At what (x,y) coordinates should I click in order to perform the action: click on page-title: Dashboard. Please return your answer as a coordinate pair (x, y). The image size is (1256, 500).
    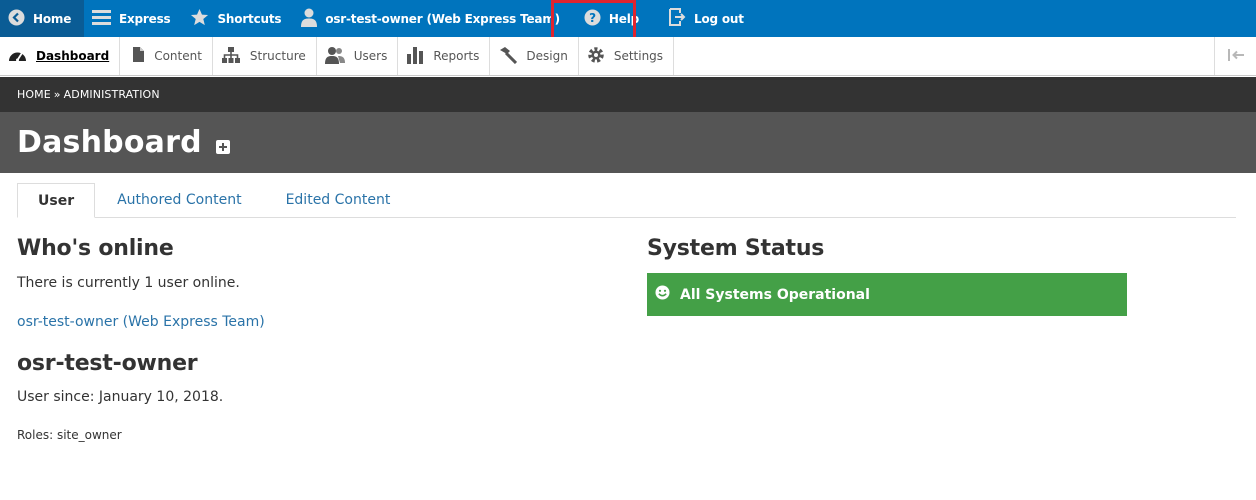
    Looking at the image, I should click on (109, 142).